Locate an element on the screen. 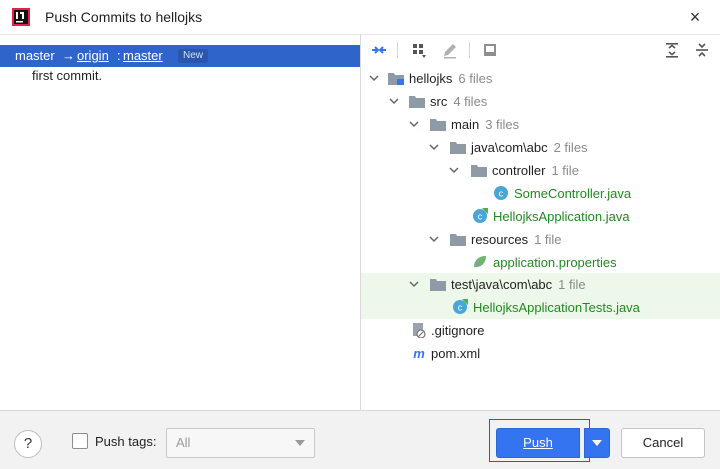 The width and height of the screenshot is (720, 469). file-count: 6 files is located at coordinates (475, 78).